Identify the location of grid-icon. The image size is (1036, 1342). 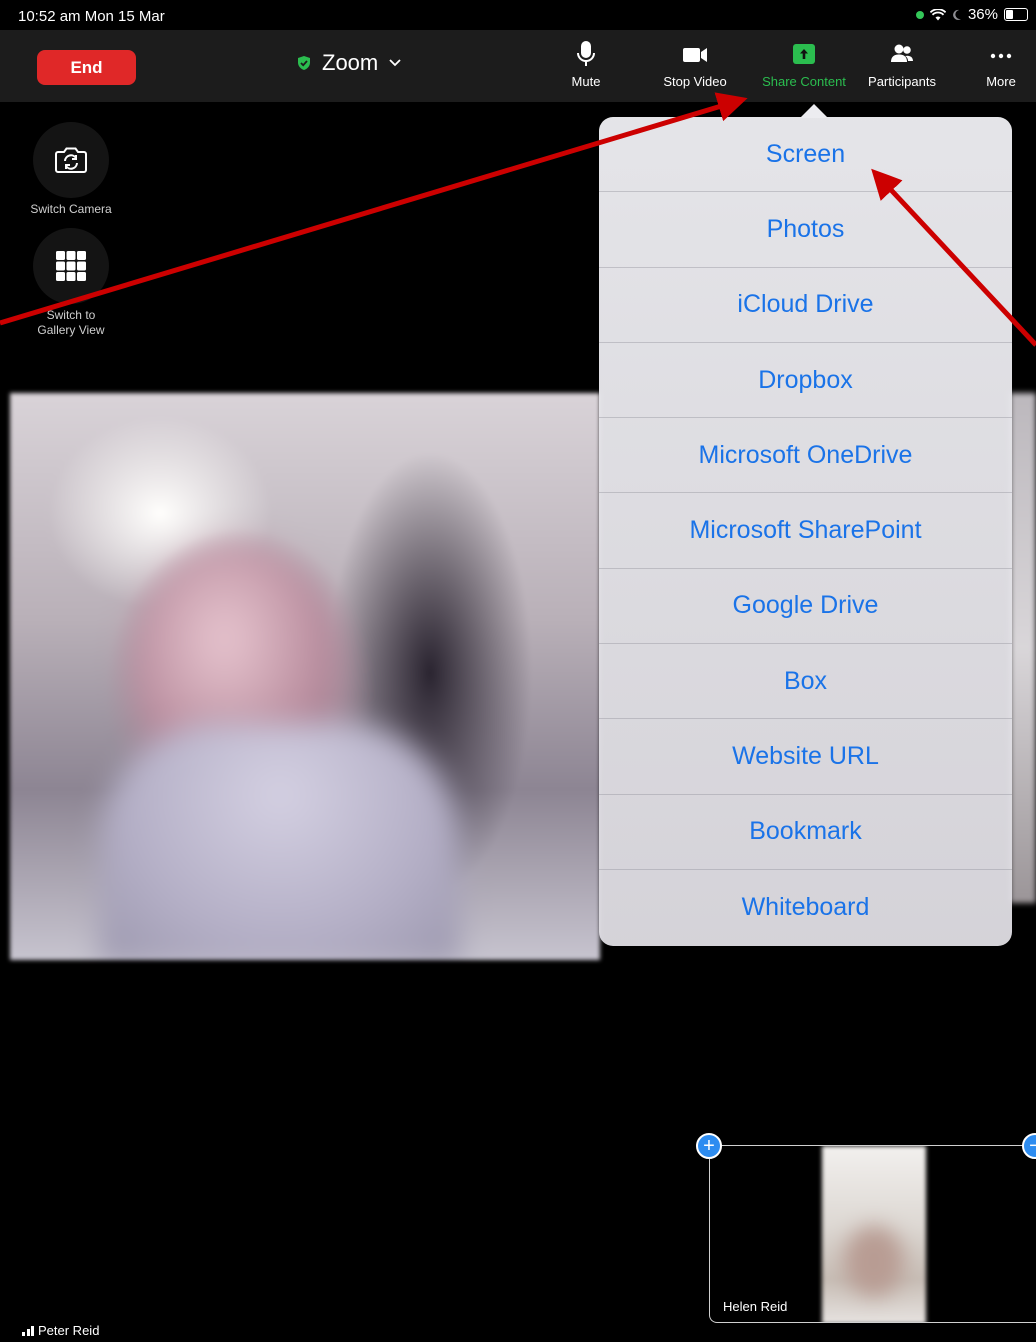
(71, 266).